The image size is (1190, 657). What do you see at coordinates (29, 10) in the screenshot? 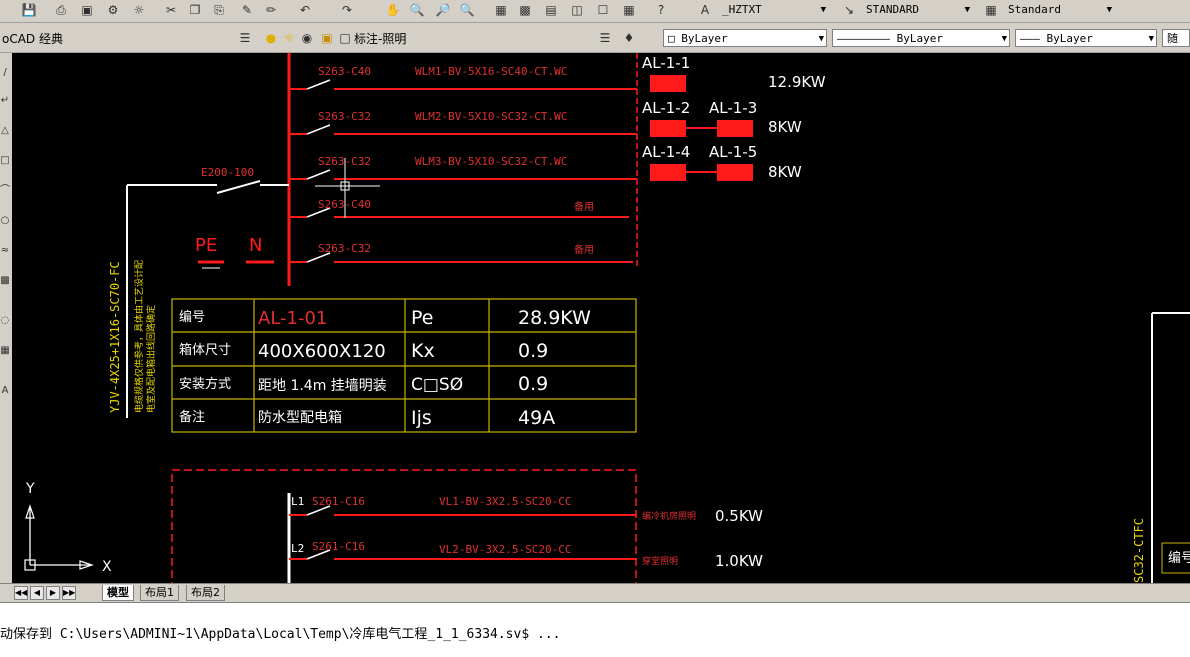
I see `save-icon: 💾` at bounding box center [29, 10].